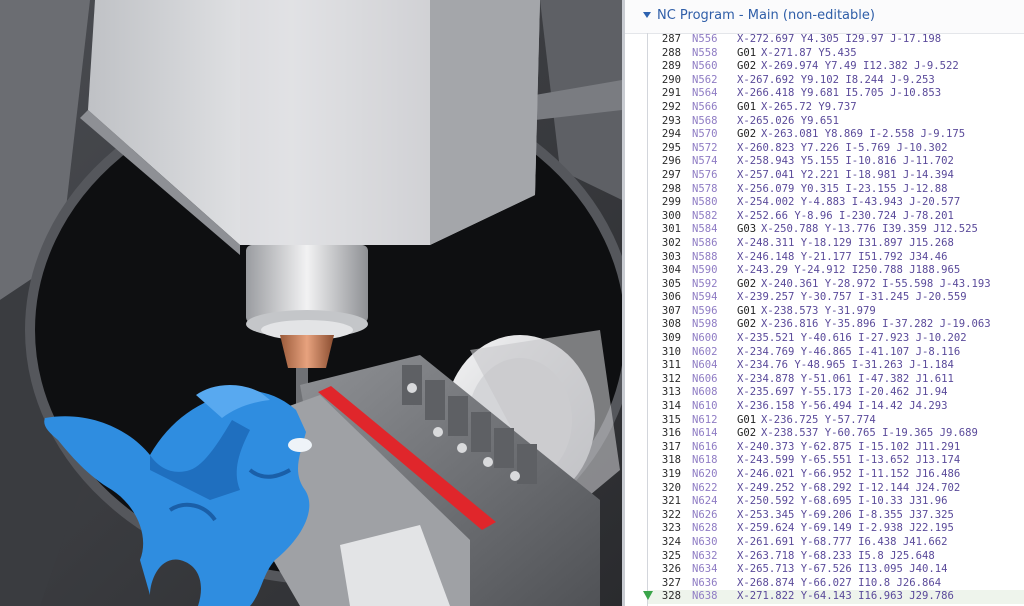  What do you see at coordinates (671, 351) in the screenshot?
I see `nc-line-number: 310` at bounding box center [671, 351].